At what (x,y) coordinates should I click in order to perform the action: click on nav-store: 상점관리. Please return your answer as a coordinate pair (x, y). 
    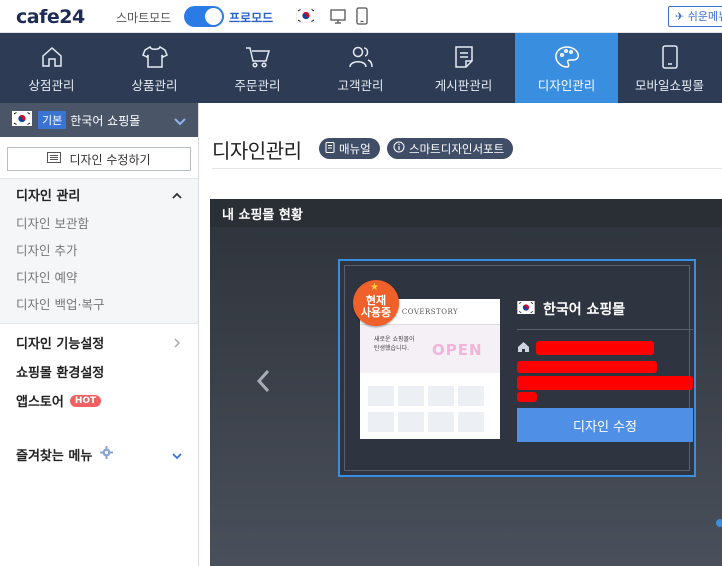
    Looking at the image, I should click on (51, 68).